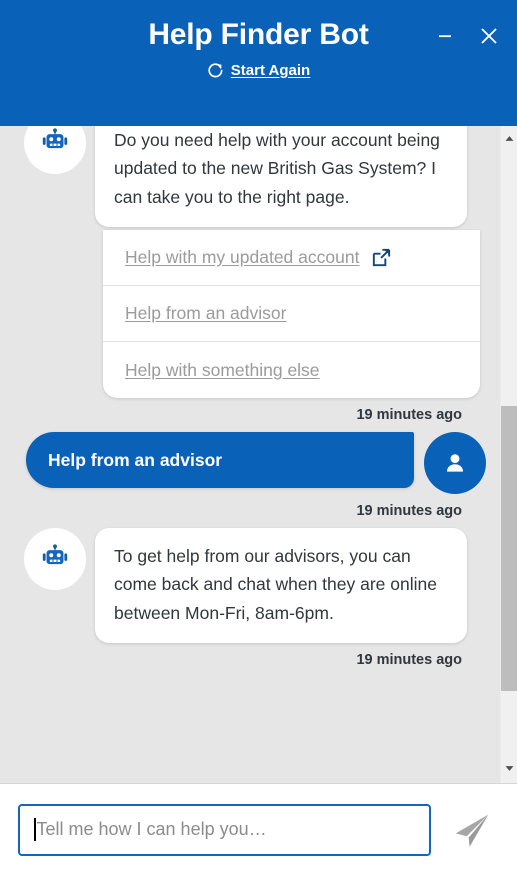 This screenshot has width=517, height=875. Describe the element at coordinates (206, 313) in the screenshot. I see `option-label: Help from an advisor` at that location.